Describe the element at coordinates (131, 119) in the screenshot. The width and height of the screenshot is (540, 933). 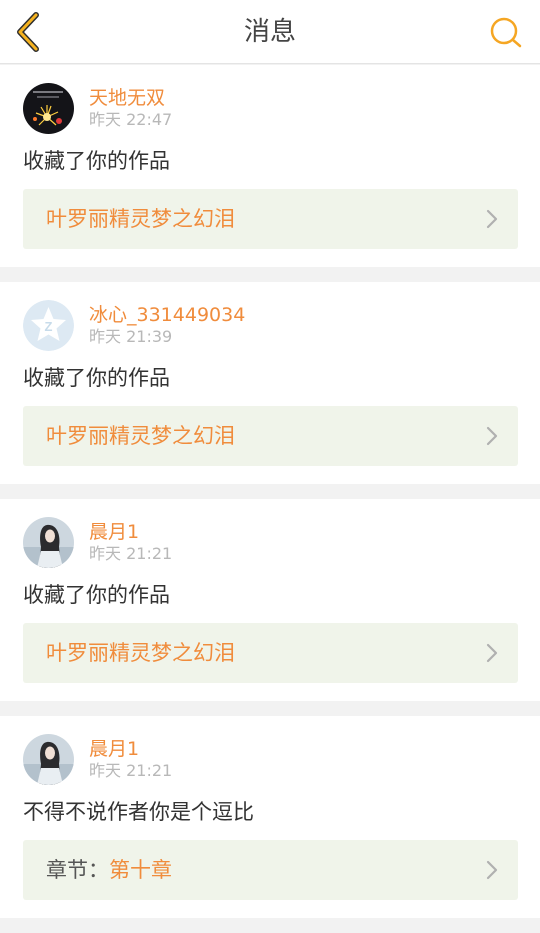
I see `timestamp: 昨天 22:47` at that location.